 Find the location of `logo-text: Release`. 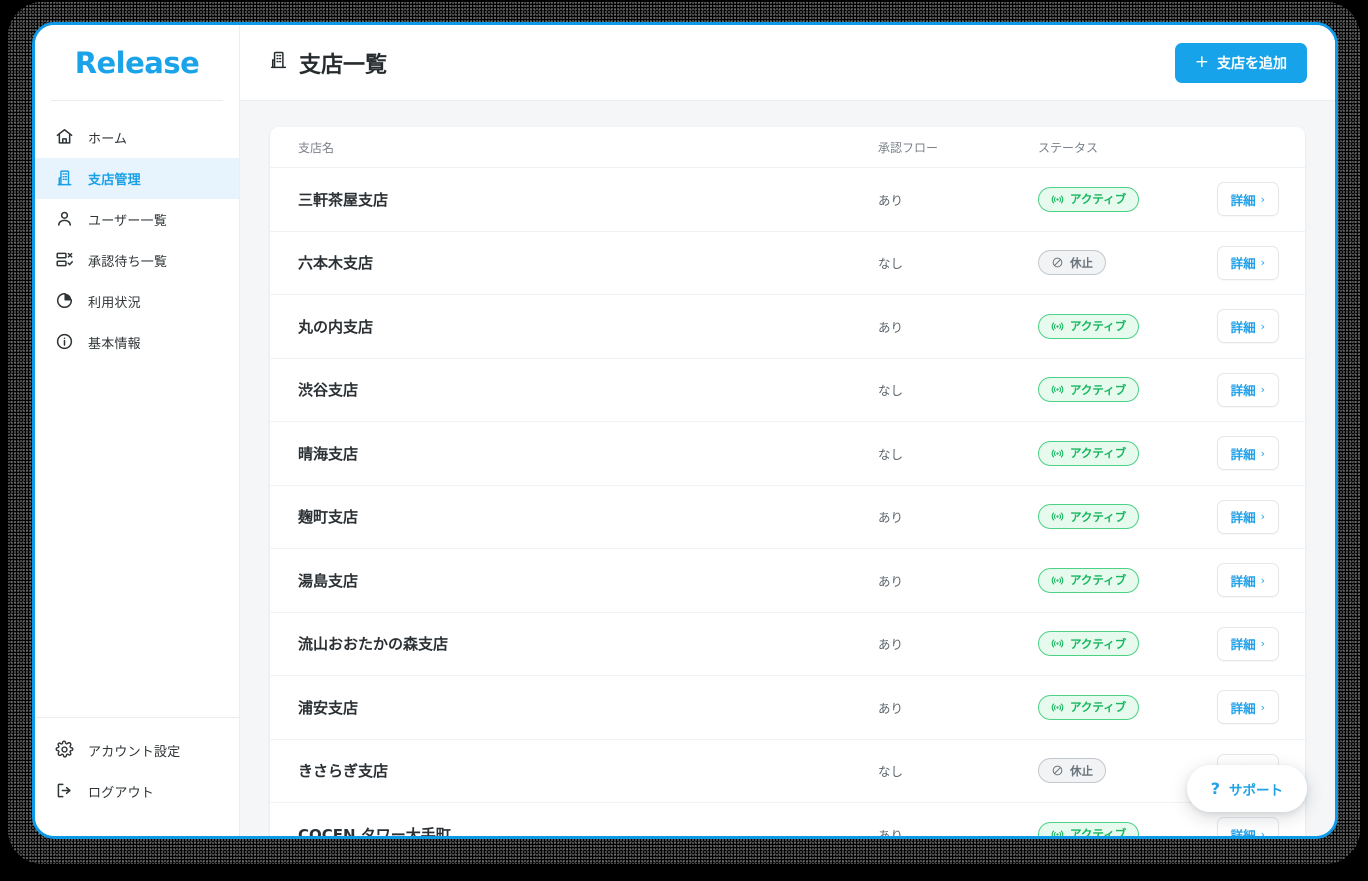

logo-text: Release is located at coordinates (137, 62).